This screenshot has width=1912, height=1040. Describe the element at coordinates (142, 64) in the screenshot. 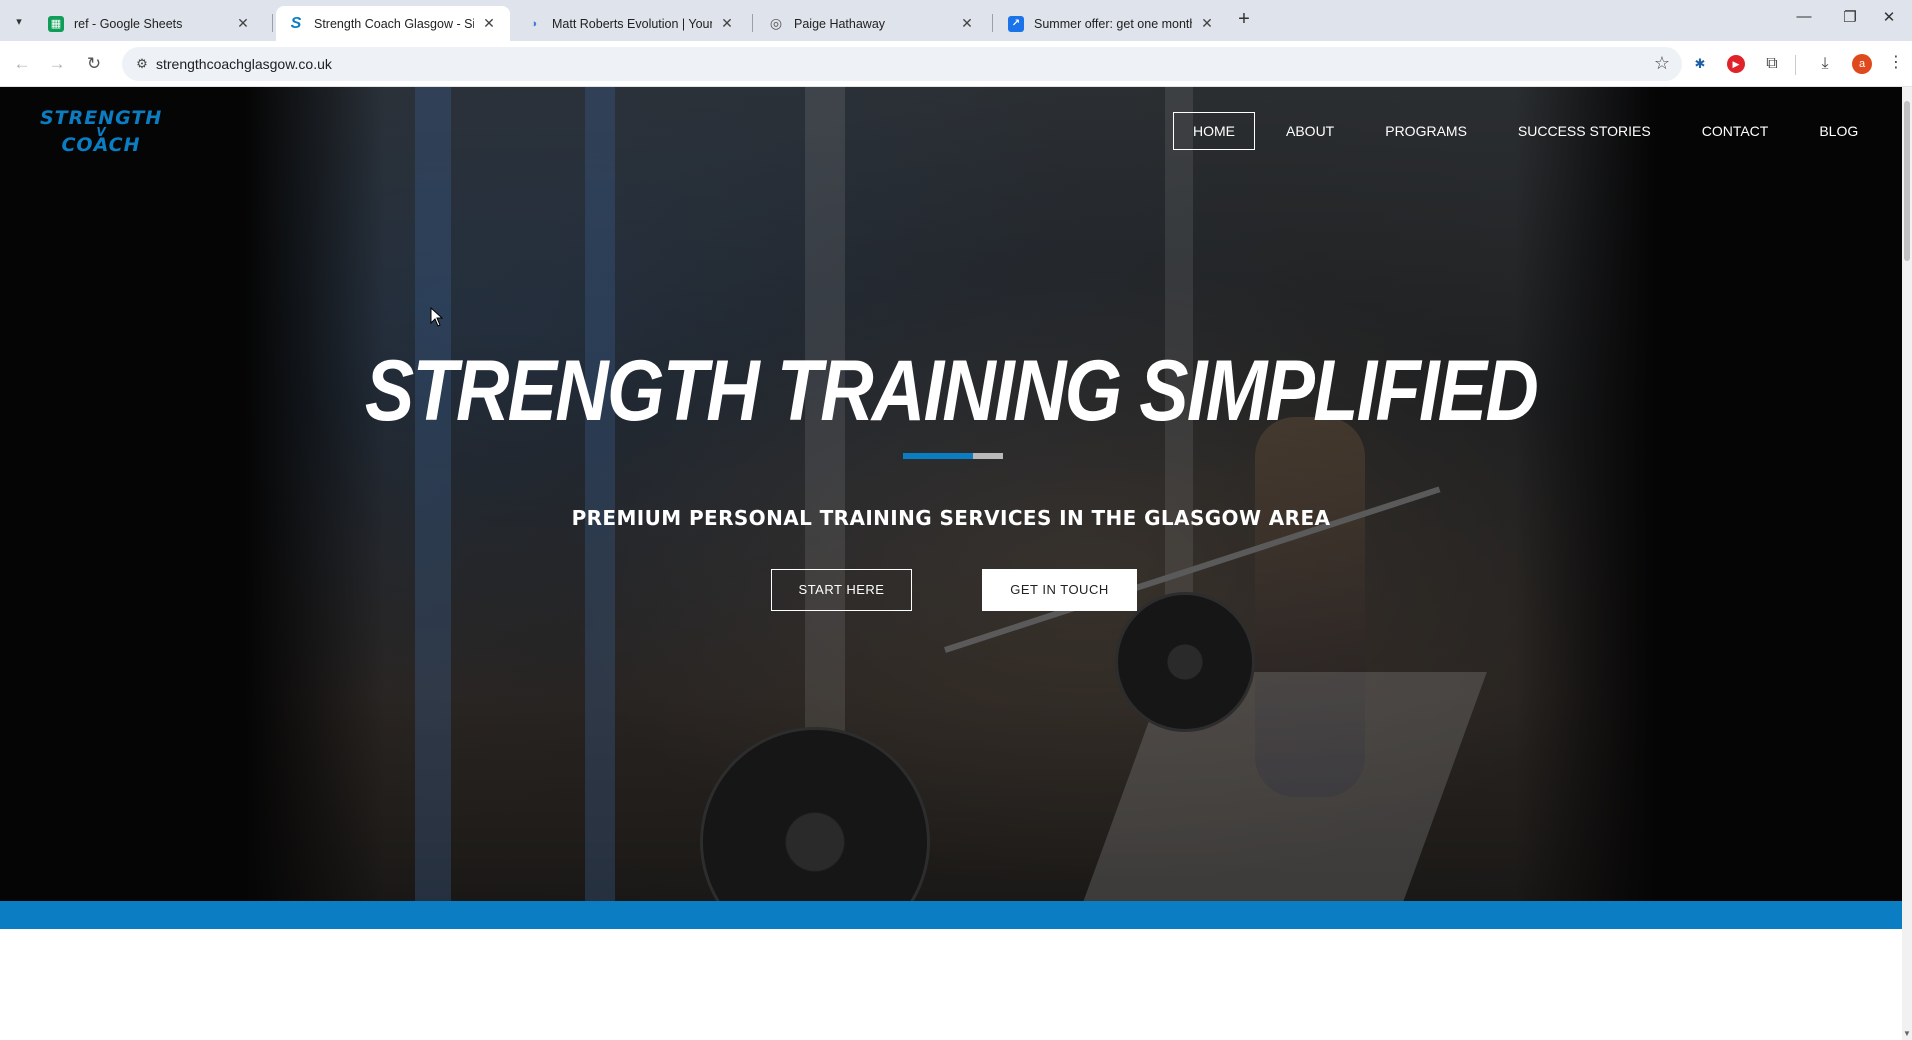

I see `site-info-icon: ⚙` at that location.